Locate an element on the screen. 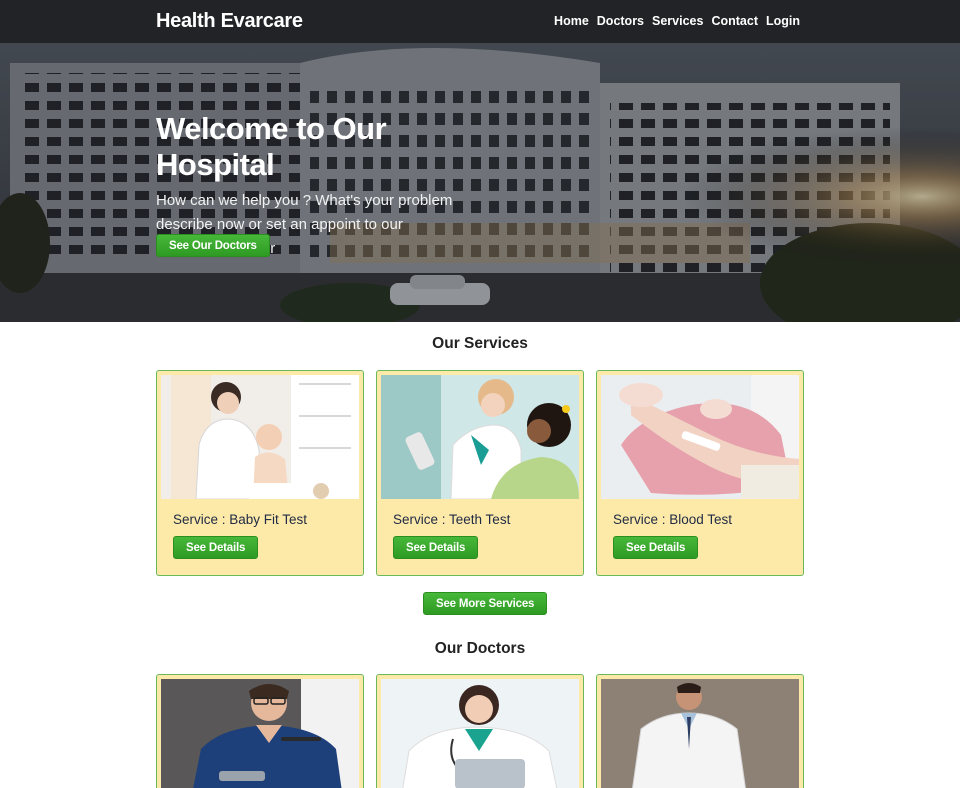 The height and width of the screenshot is (788, 960). see-more-services-button: See More Services is located at coordinates (485, 603).